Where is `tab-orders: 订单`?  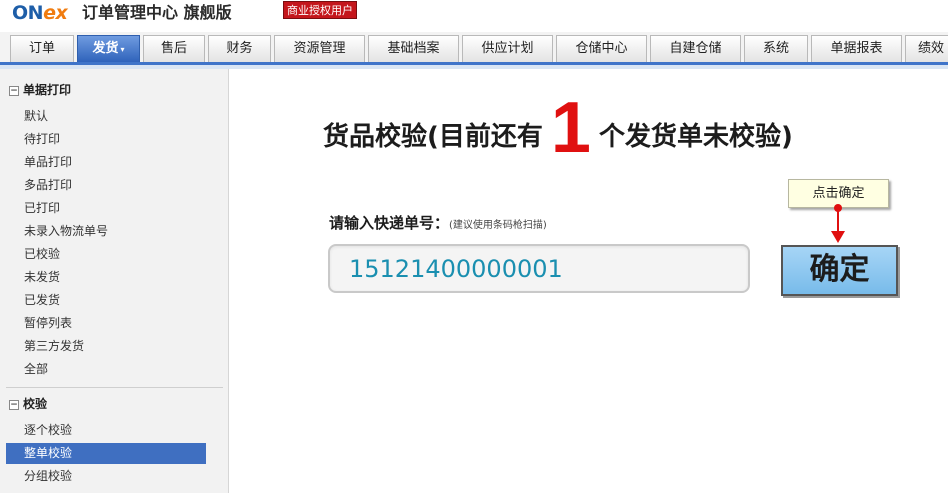 tab-orders: 订单 is located at coordinates (42, 48).